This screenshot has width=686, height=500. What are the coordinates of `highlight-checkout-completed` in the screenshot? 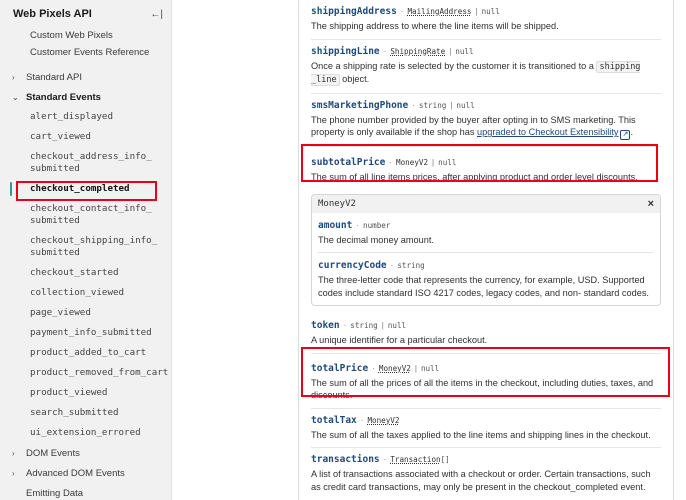 It's located at (86, 191).